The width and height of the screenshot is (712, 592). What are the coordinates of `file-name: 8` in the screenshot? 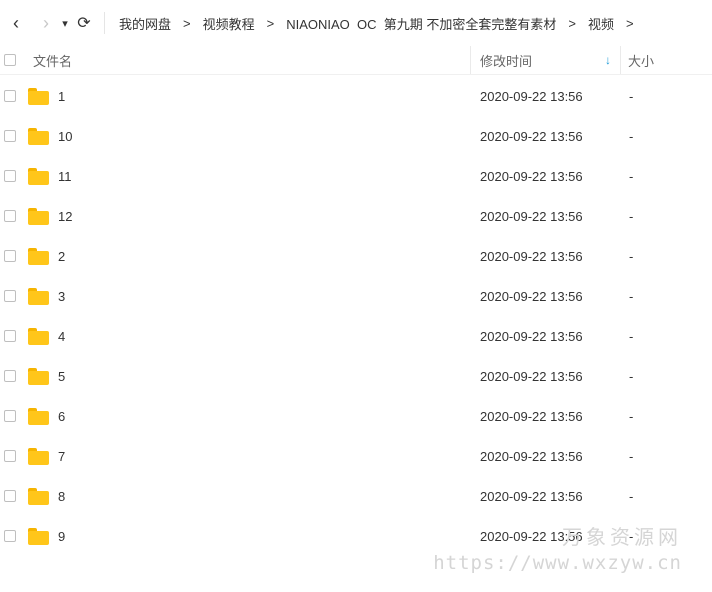 It's located at (61, 496).